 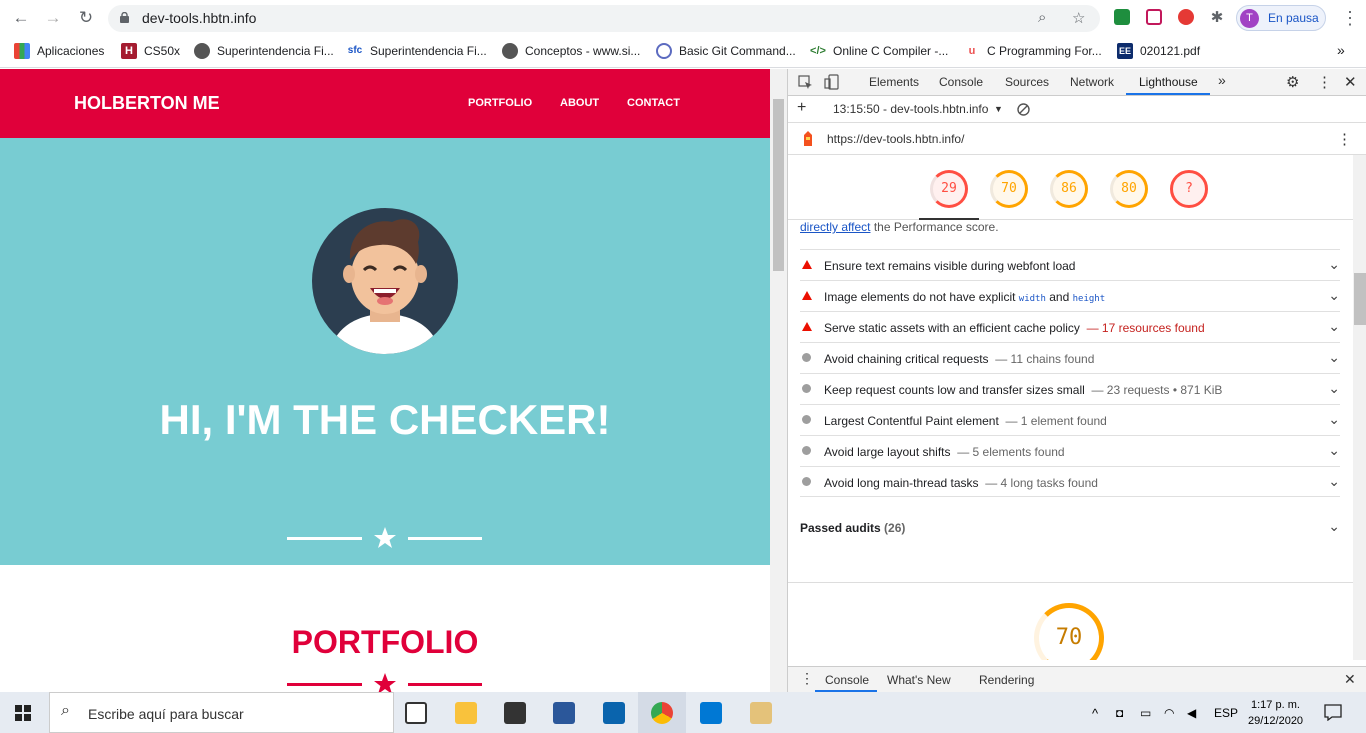 What do you see at coordinates (919, 680) in the screenshot?
I see `drawer-tab-whats-new: What's New` at bounding box center [919, 680].